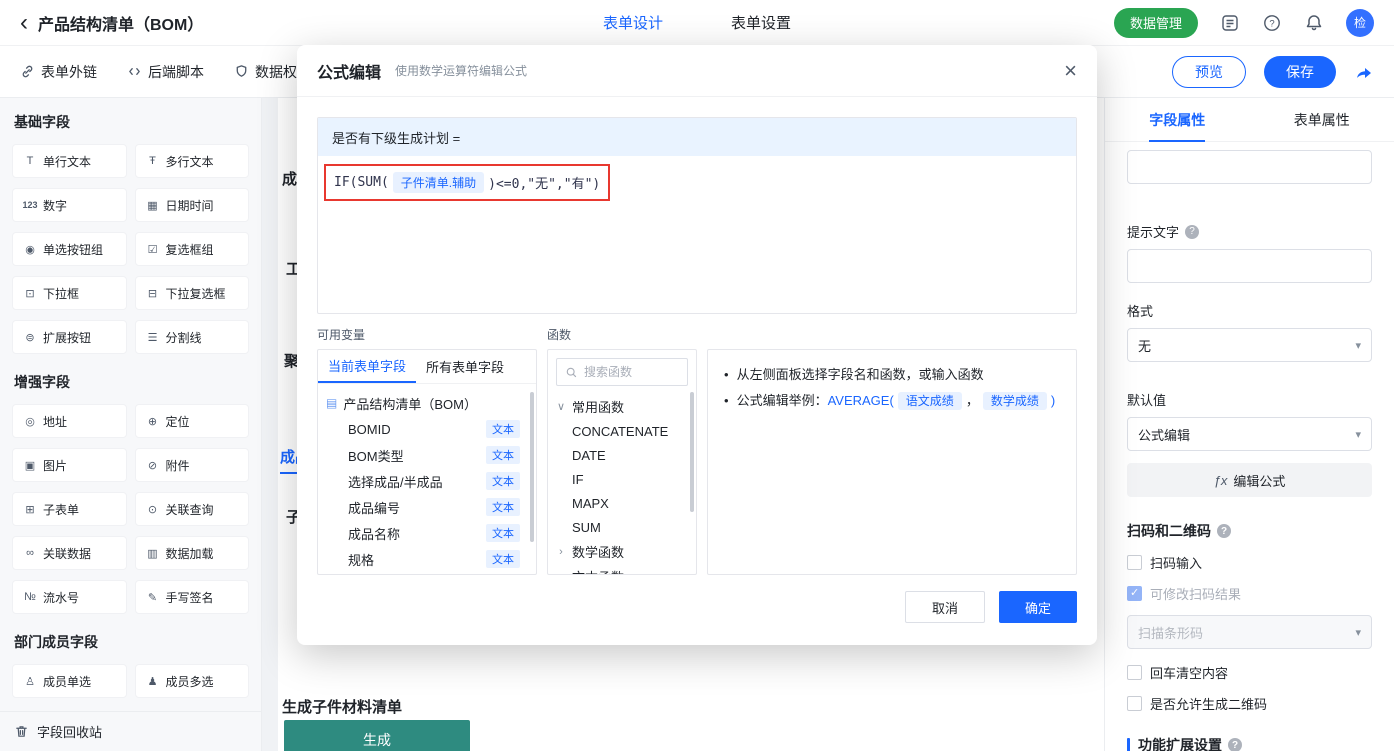 The width and height of the screenshot is (1394, 751). What do you see at coordinates (1177, 119) in the screenshot?
I see `tab-field-properties: 字段属性` at bounding box center [1177, 119].